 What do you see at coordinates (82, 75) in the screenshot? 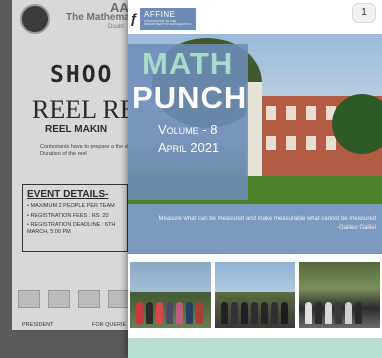
I see `poster-shoot-text: SHOO` at bounding box center [82, 75].